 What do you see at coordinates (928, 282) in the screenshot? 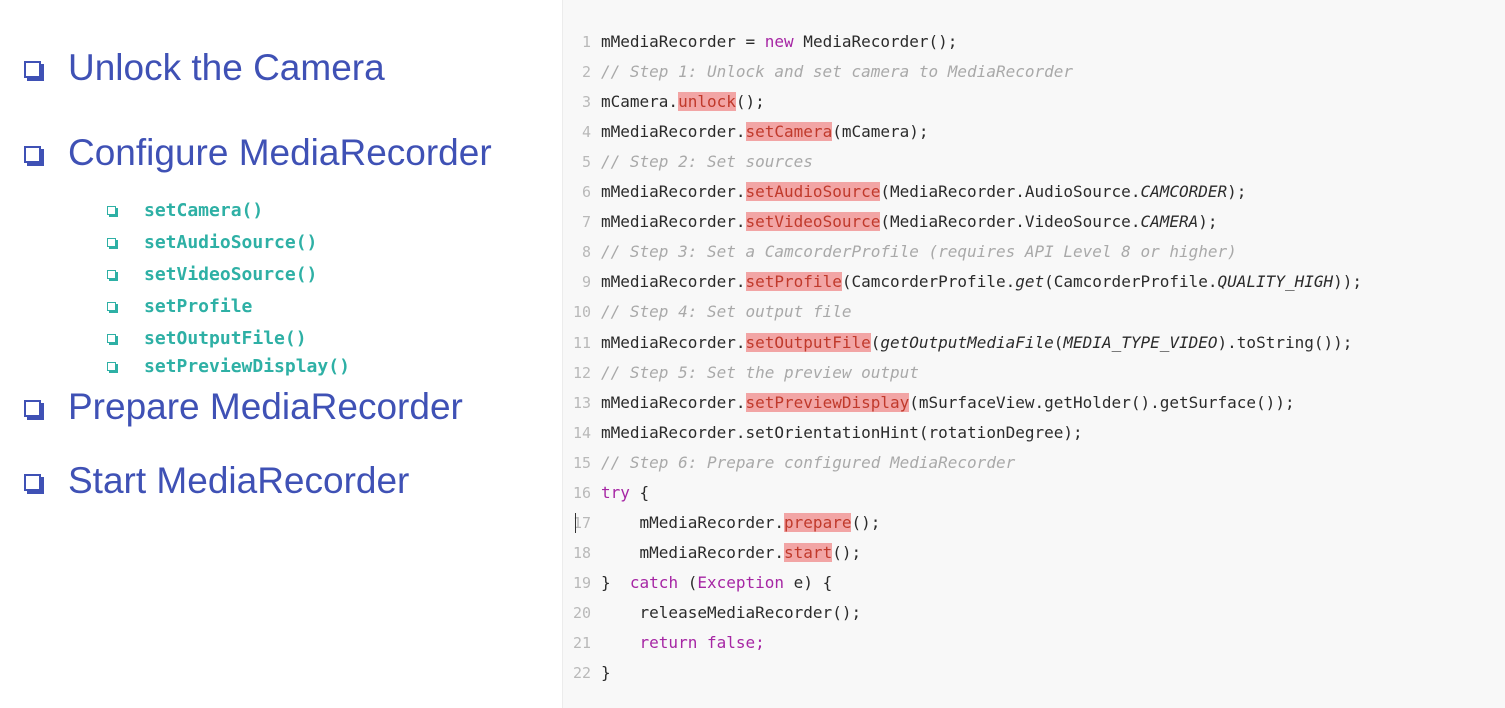
I see `code-token: (CamcorderProfile.` at bounding box center [928, 282].